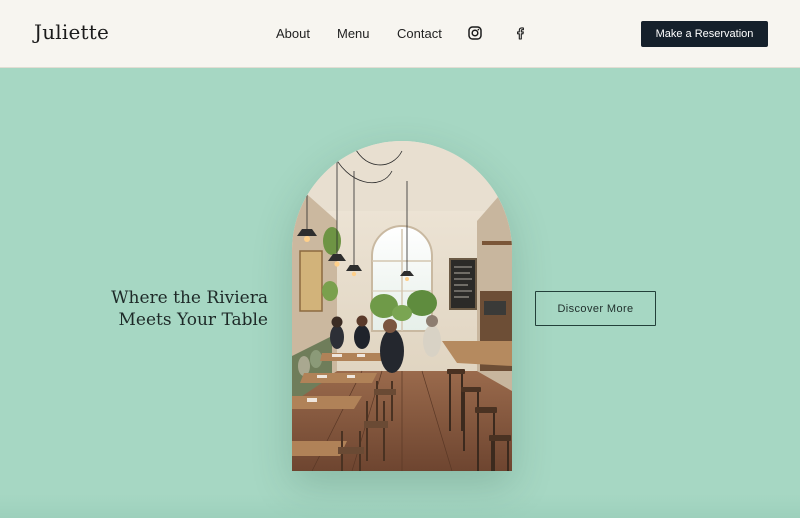 The image size is (800, 518). Describe the element at coordinates (419, 33) in the screenshot. I see `nav-contact: Contact` at that location.